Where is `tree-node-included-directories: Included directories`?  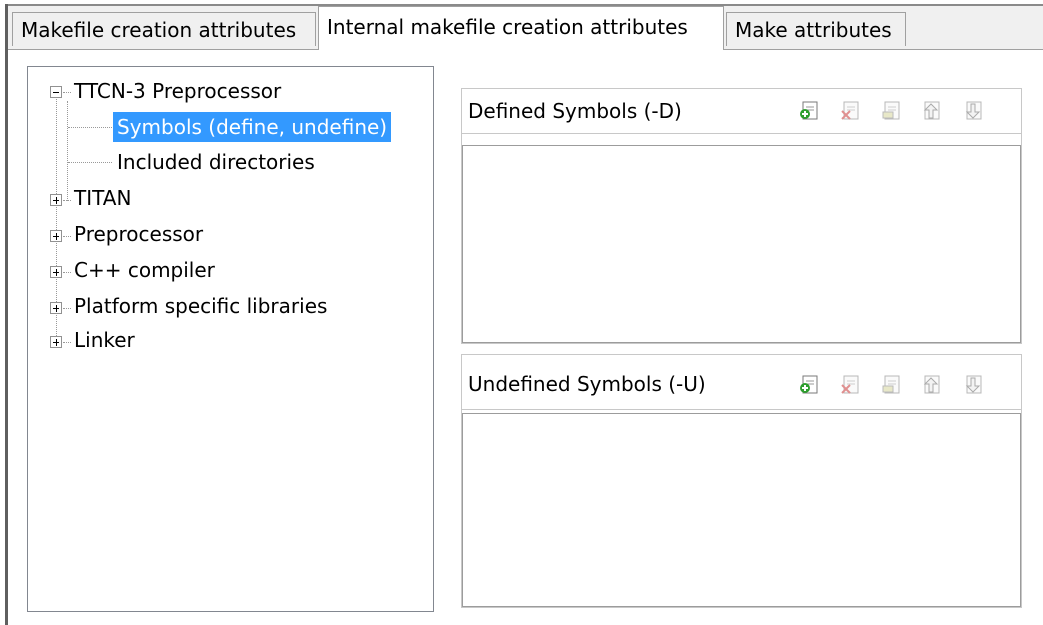 tree-node-included-directories: Included directories is located at coordinates (216, 162).